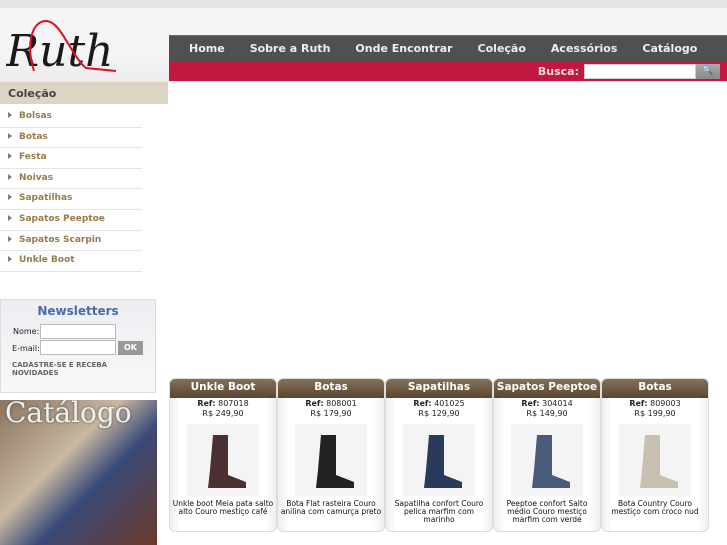  I want to click on product-ref: Ref: 807018, so click(223, 403).